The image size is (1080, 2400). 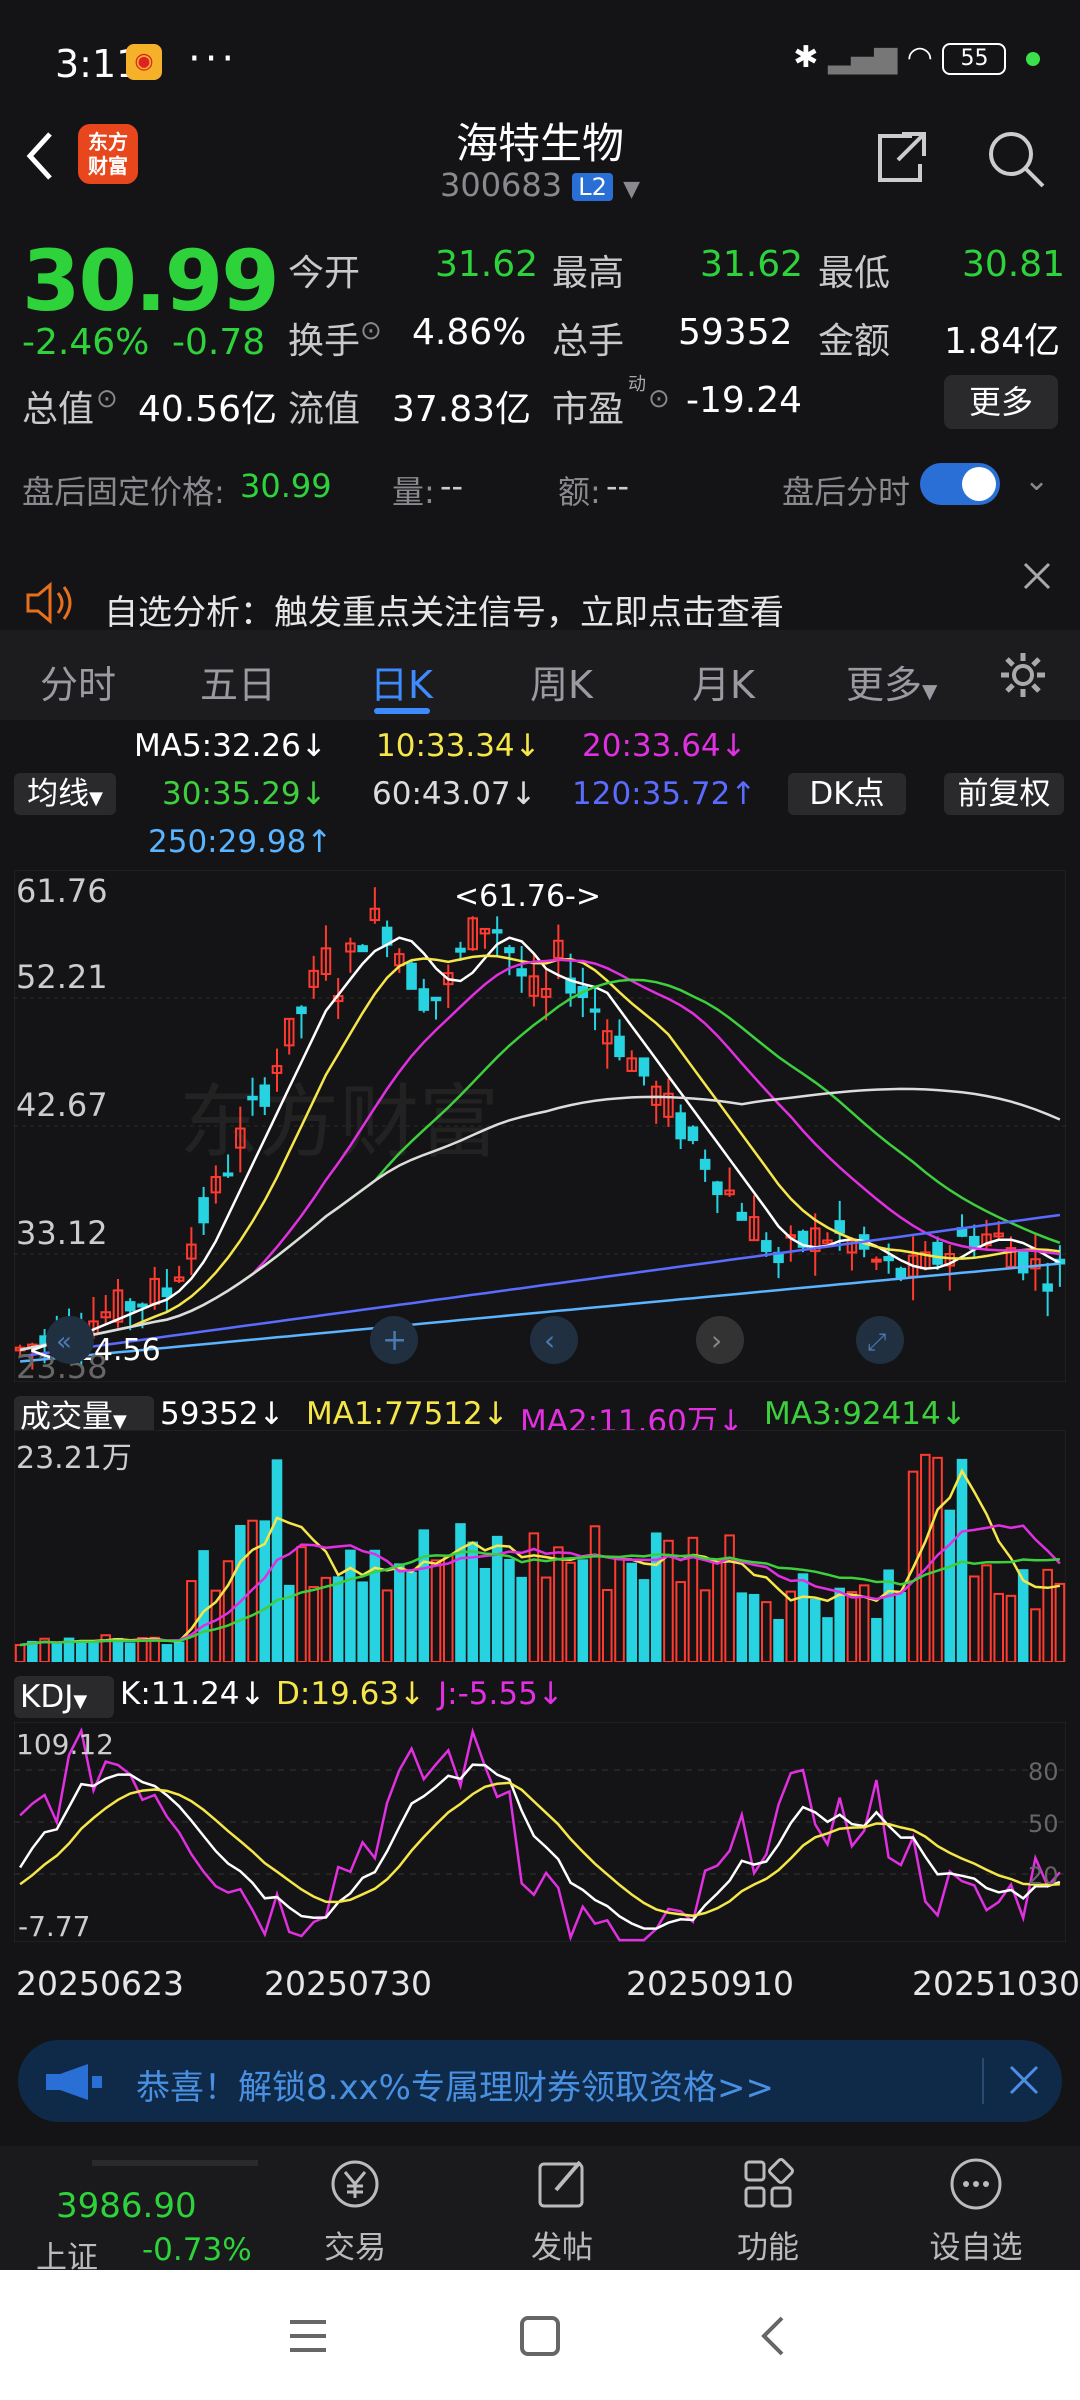 I want to click on share-icon, so click(x=901, y=157).